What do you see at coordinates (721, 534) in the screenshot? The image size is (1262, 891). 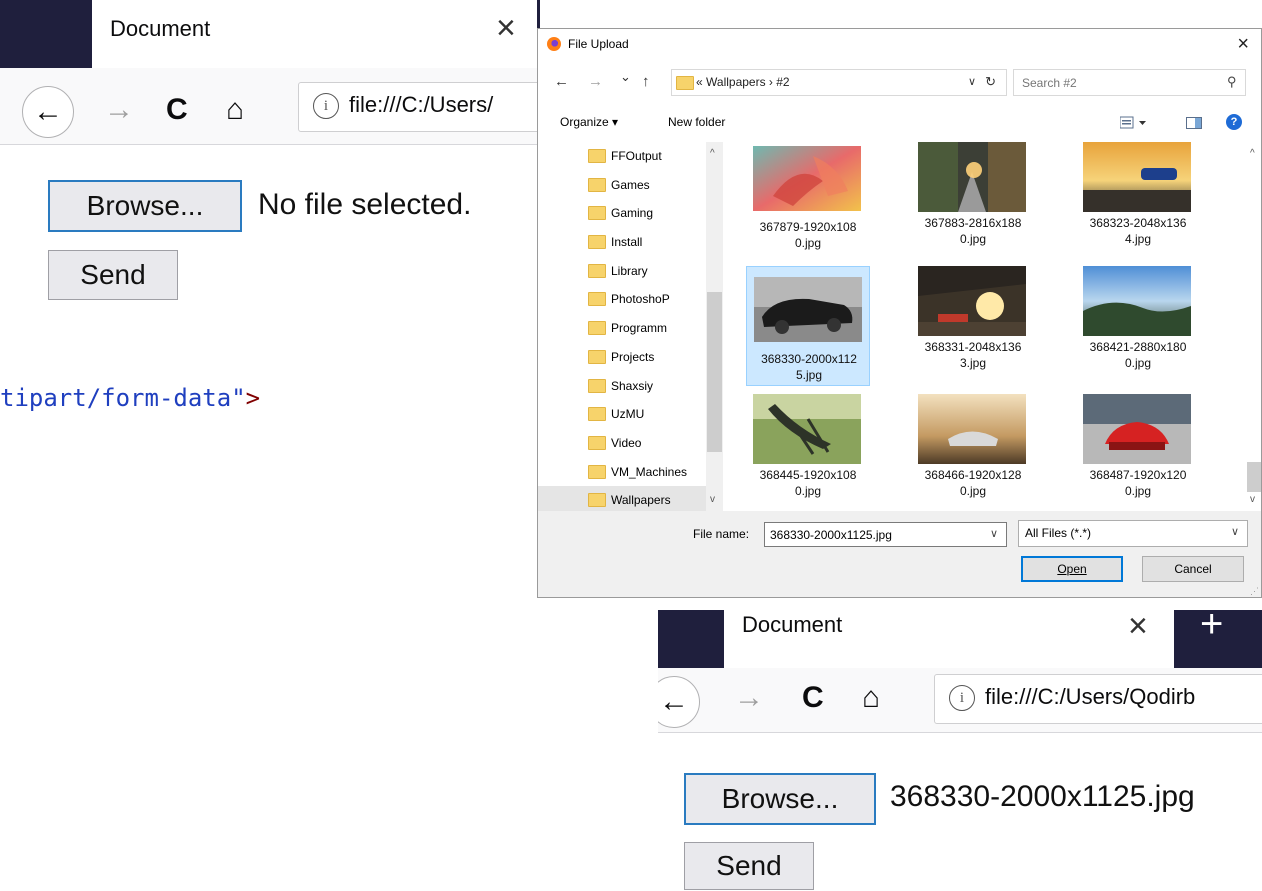 I see `file-name-label: File name:` at bounding box center [721, 534].